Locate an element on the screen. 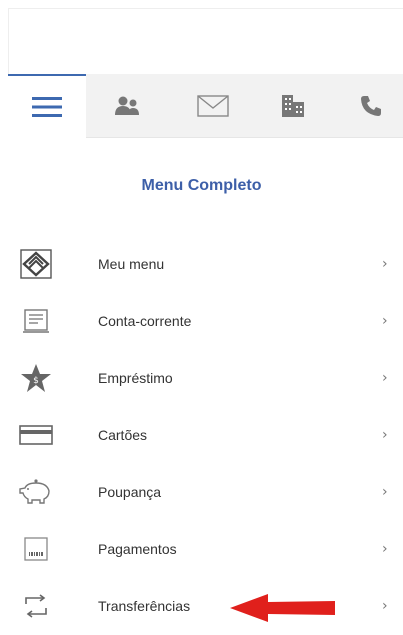 This screenshot has height=635, width=403. statement-icon is located at coordinates (36, 321).